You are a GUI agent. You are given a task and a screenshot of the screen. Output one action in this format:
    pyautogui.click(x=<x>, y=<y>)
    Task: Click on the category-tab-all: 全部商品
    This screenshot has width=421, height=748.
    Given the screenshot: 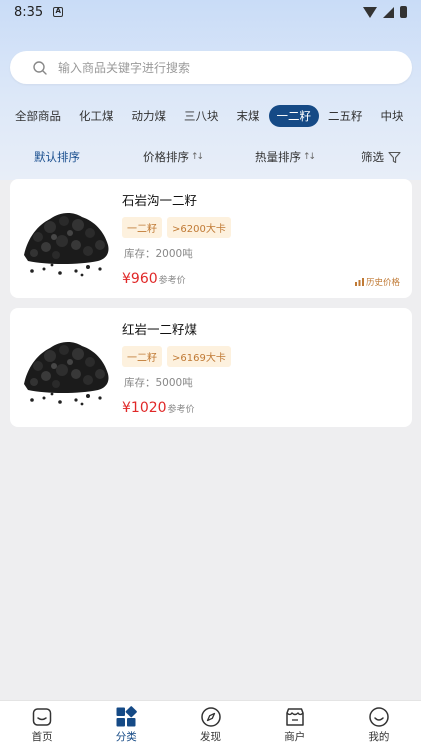 What is the action you would take?
    pyautogui.click(x=38, y=116)
    